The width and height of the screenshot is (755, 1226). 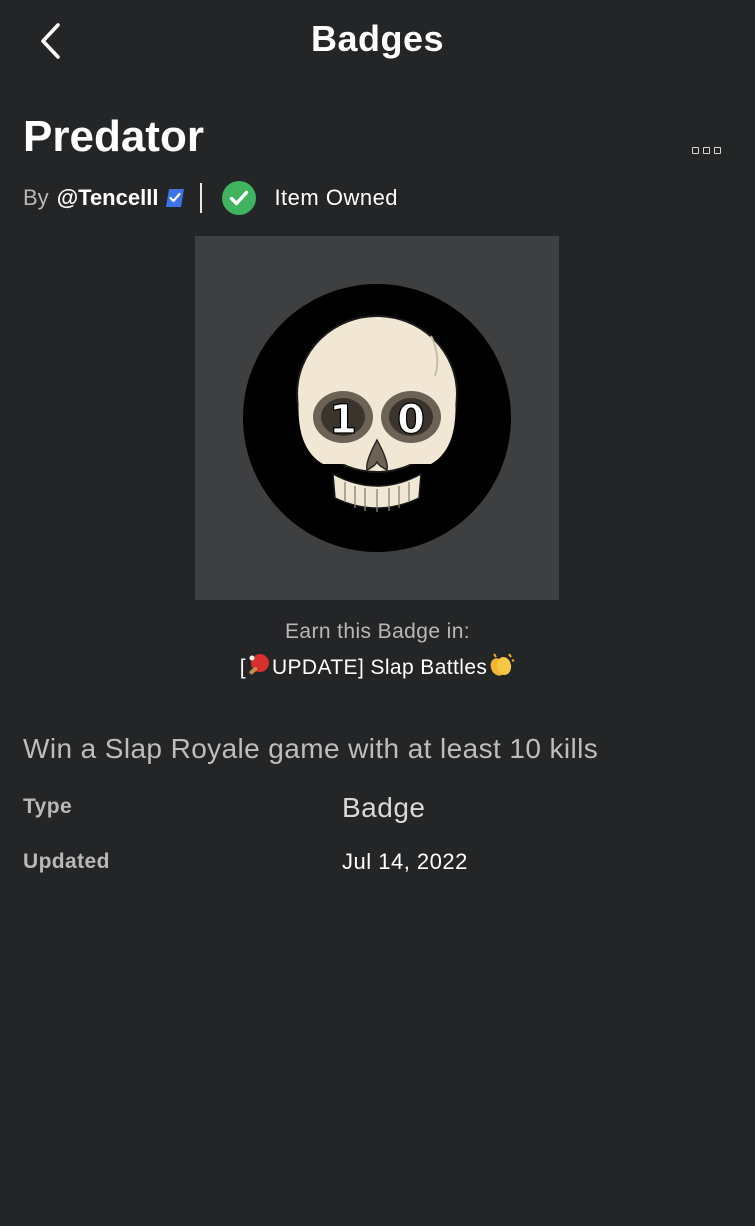 What do you see at coordinates (48, 806) in the screenshot?
I see `type-label: Type` at bounding box center [48, 806].